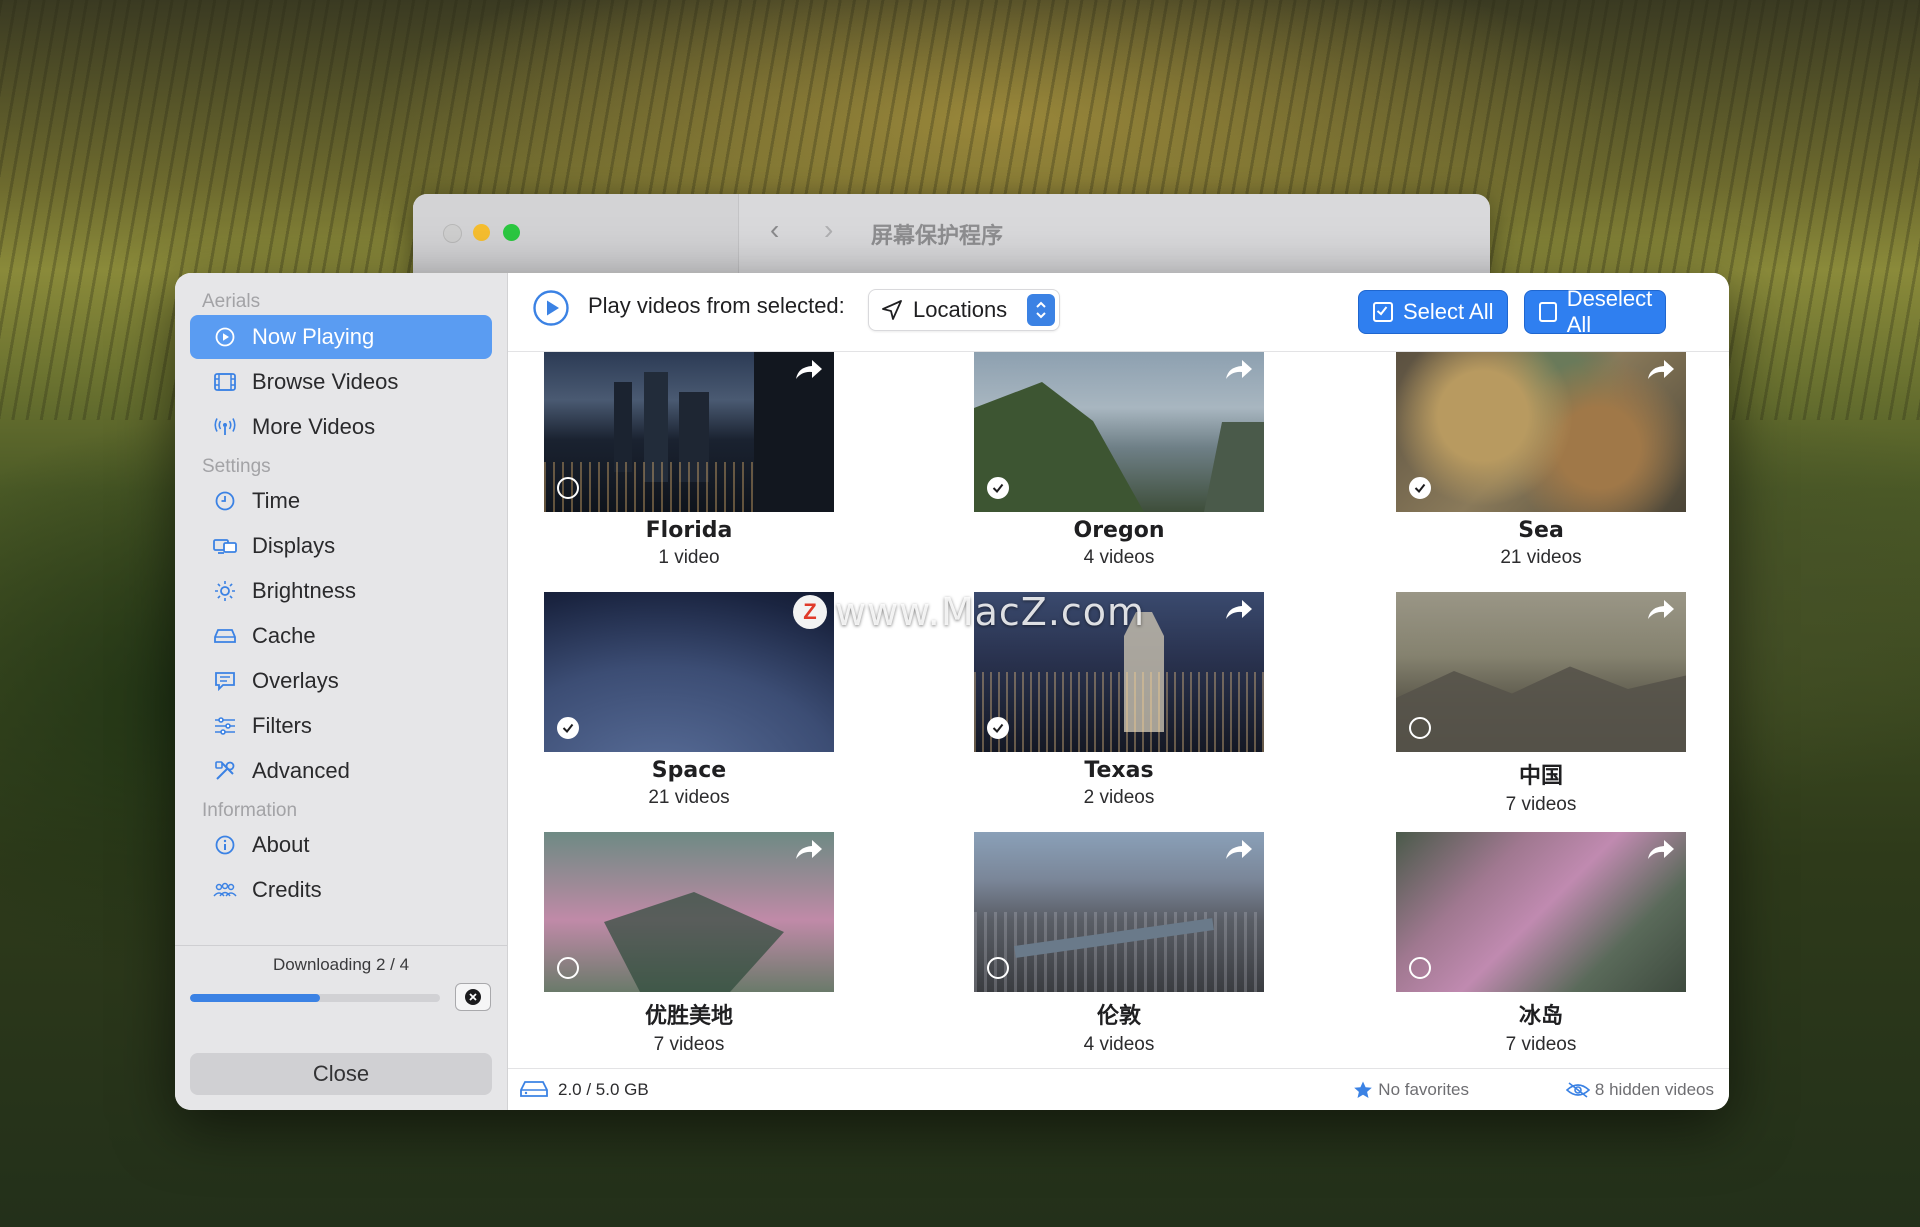 This screenshot has height=1227, width=1920. Describe the element at coordinates (295, 680) in the screenshot. I see `sidebar-item-label: Overlays` at that location.